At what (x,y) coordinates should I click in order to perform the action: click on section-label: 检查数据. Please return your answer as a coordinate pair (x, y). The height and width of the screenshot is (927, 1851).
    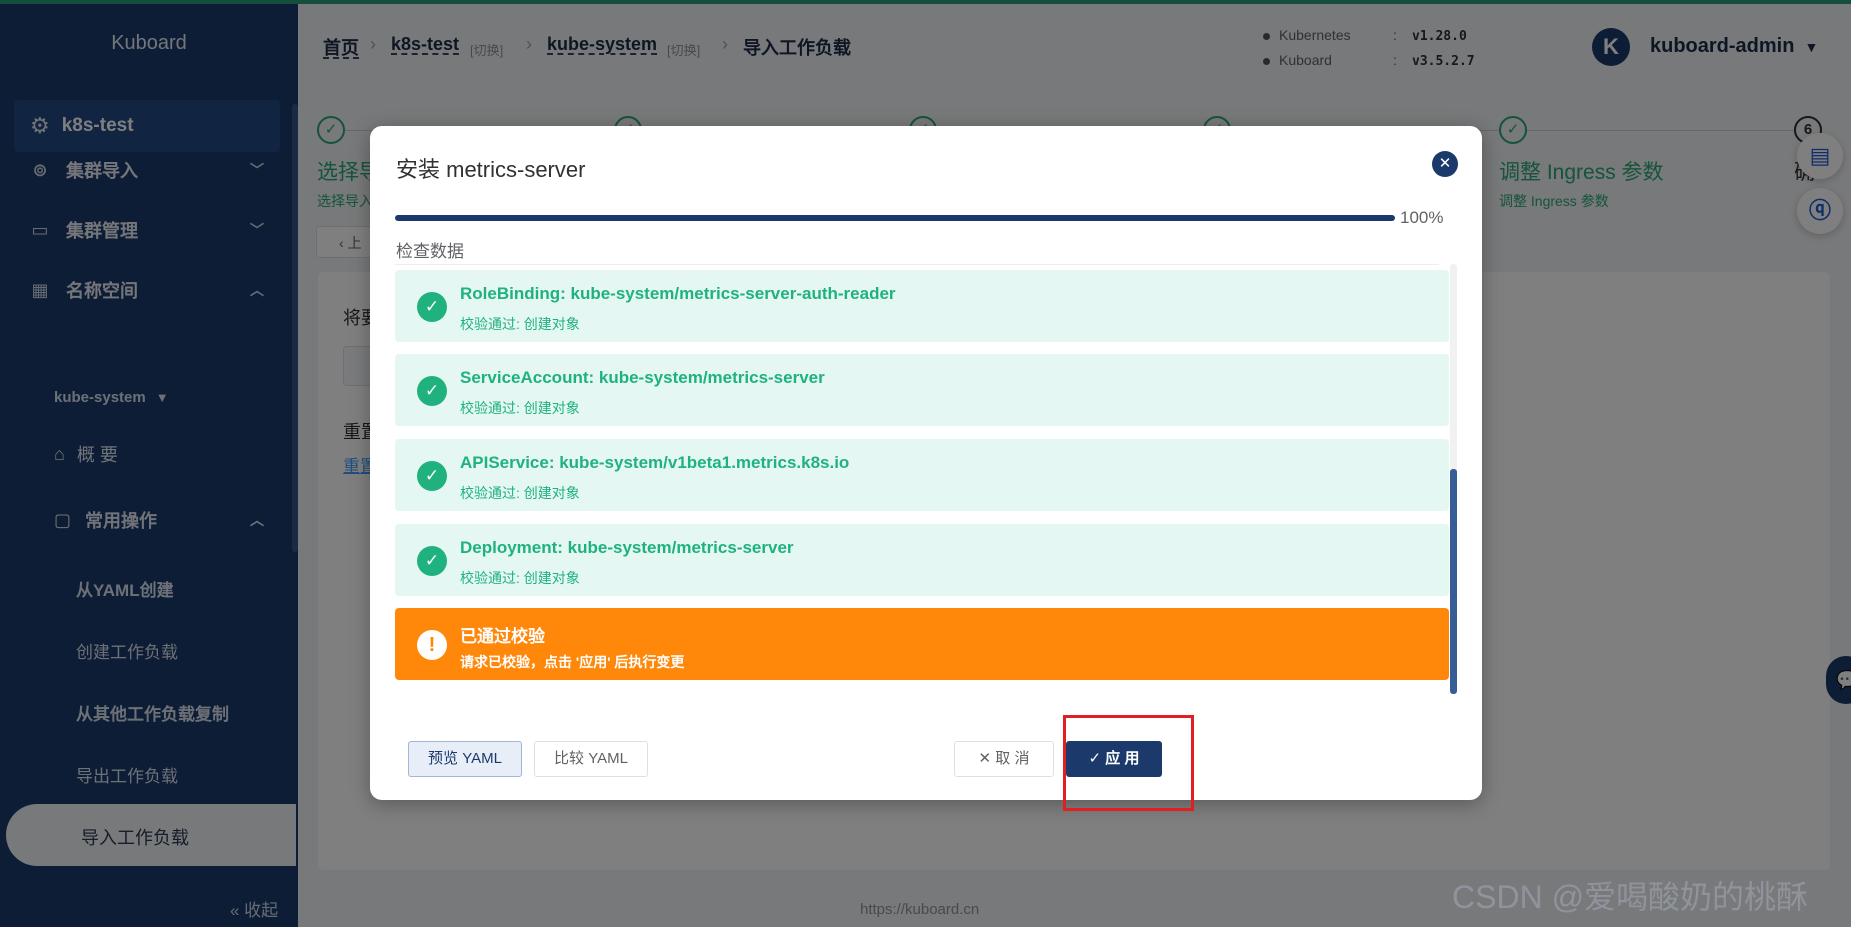
    Looking at the image, I should click on (430, 251).